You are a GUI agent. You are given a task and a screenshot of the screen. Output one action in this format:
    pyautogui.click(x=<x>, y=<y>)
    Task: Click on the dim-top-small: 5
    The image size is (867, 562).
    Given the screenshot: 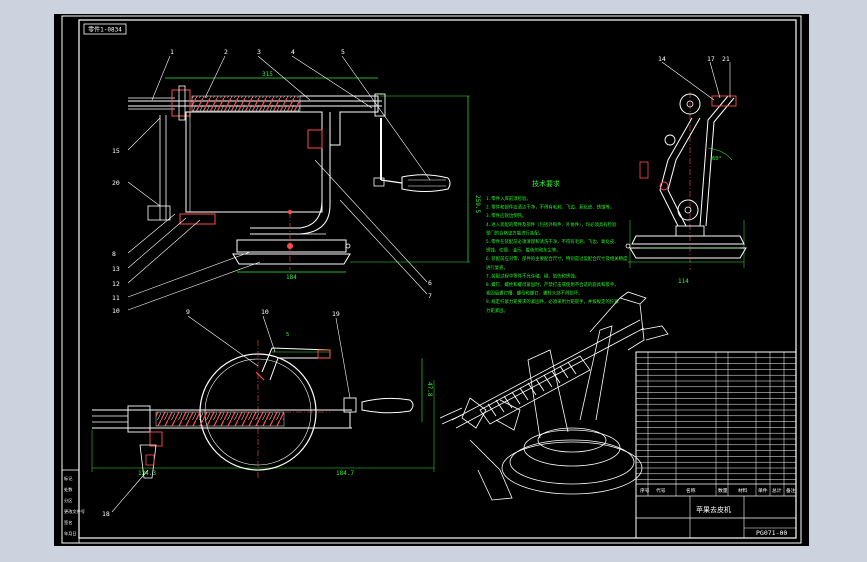 What is the action you would take?
    pyautogui.click(x=287, y=335)
    